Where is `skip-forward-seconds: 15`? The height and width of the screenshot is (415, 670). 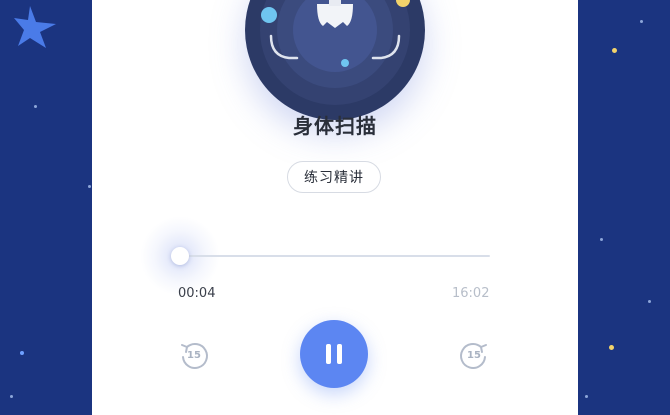 skip-forward-seconds: 15 is located at coordinates (474, 355).